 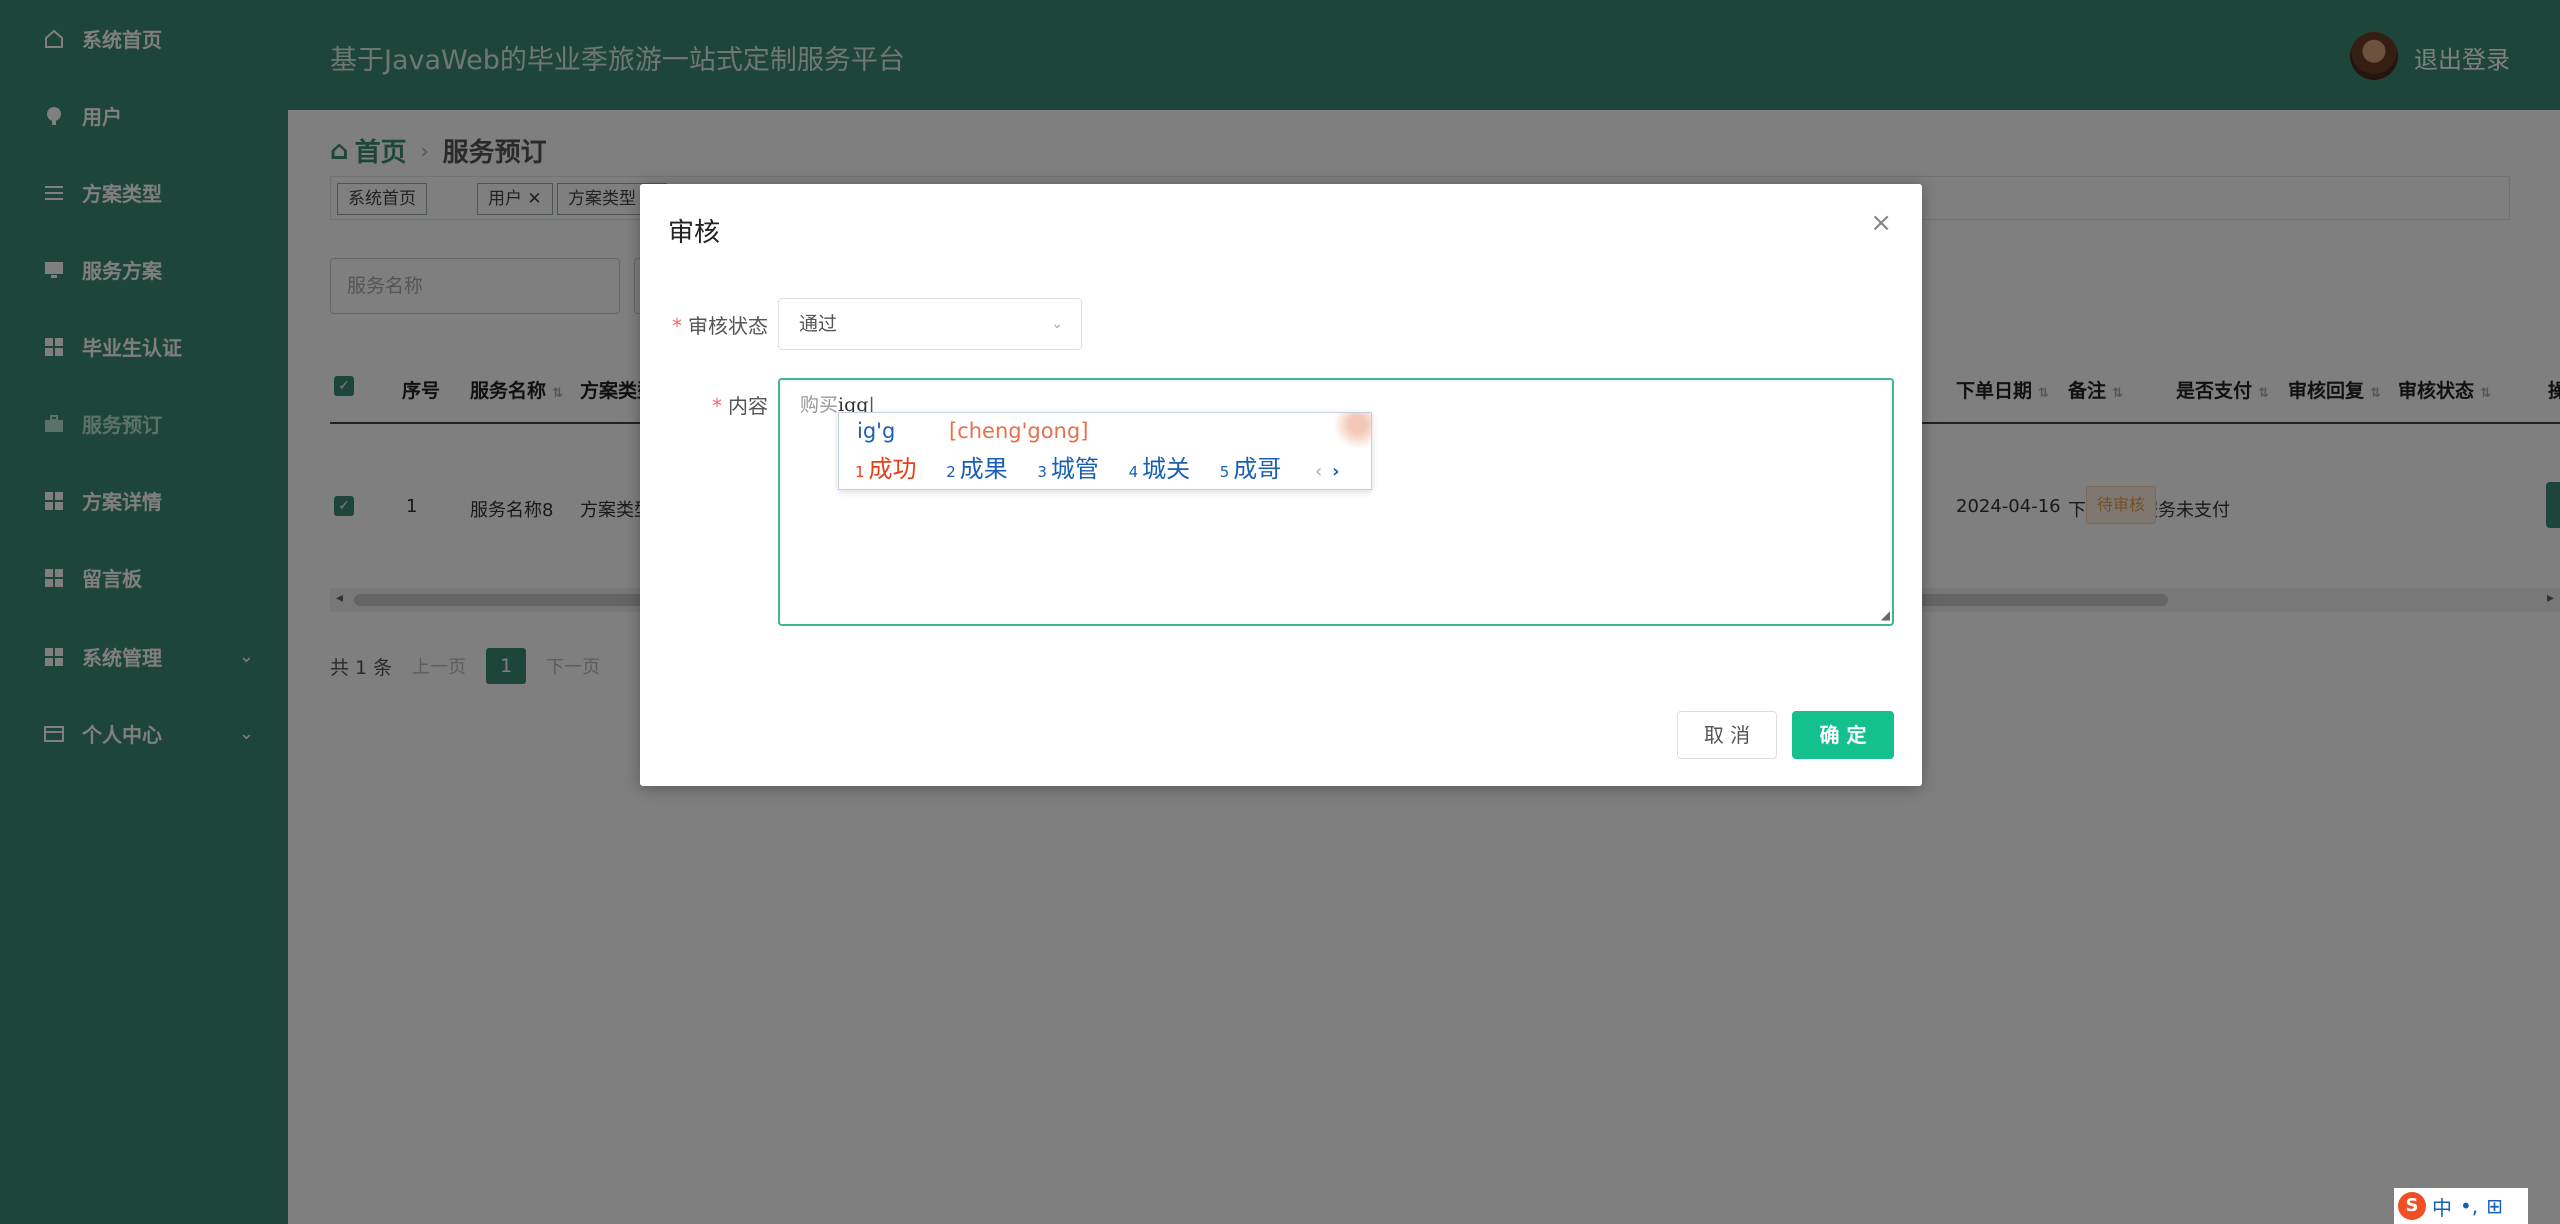 I want to click on ime-next-page: ›, so click(x=1335, y=471).